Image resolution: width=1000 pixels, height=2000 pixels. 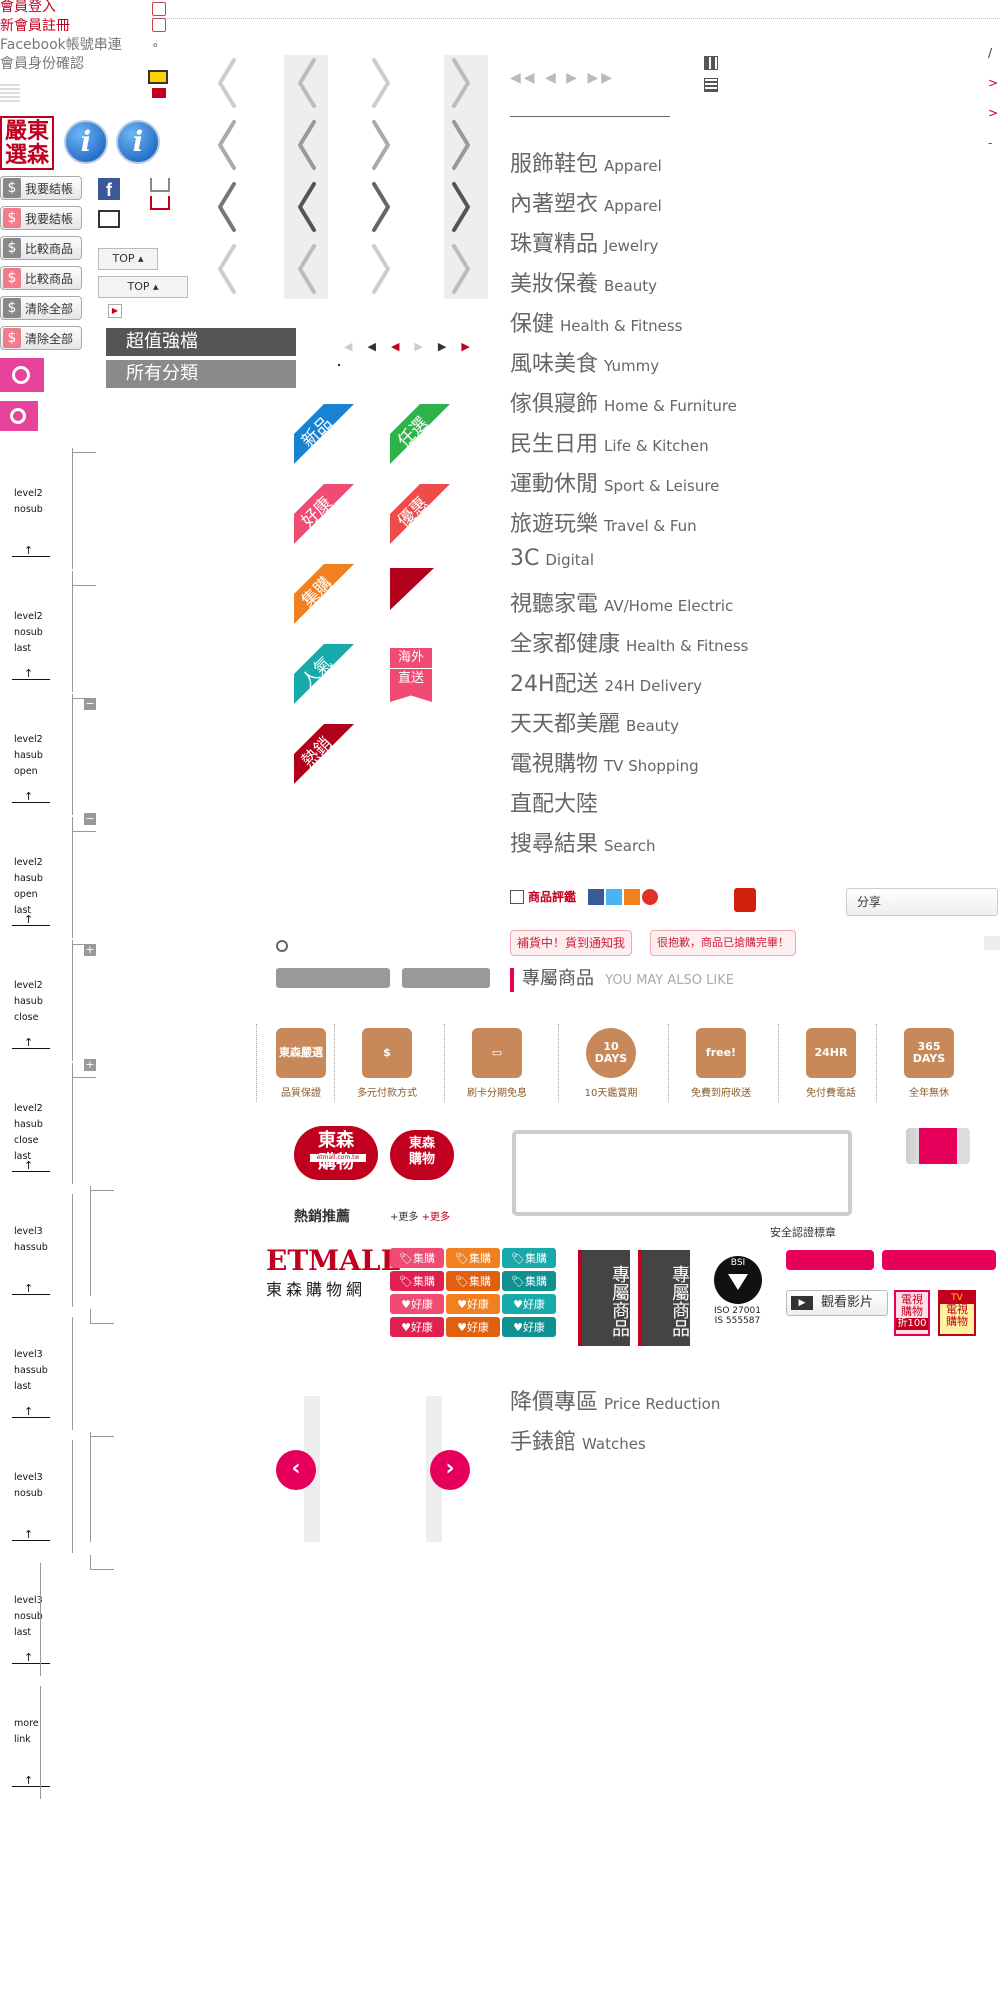 What do you see at coordinates (721, 1061) in the screenshot?
I see `service-item: free! 免費到府收送` at bounding box center [721, 1061].